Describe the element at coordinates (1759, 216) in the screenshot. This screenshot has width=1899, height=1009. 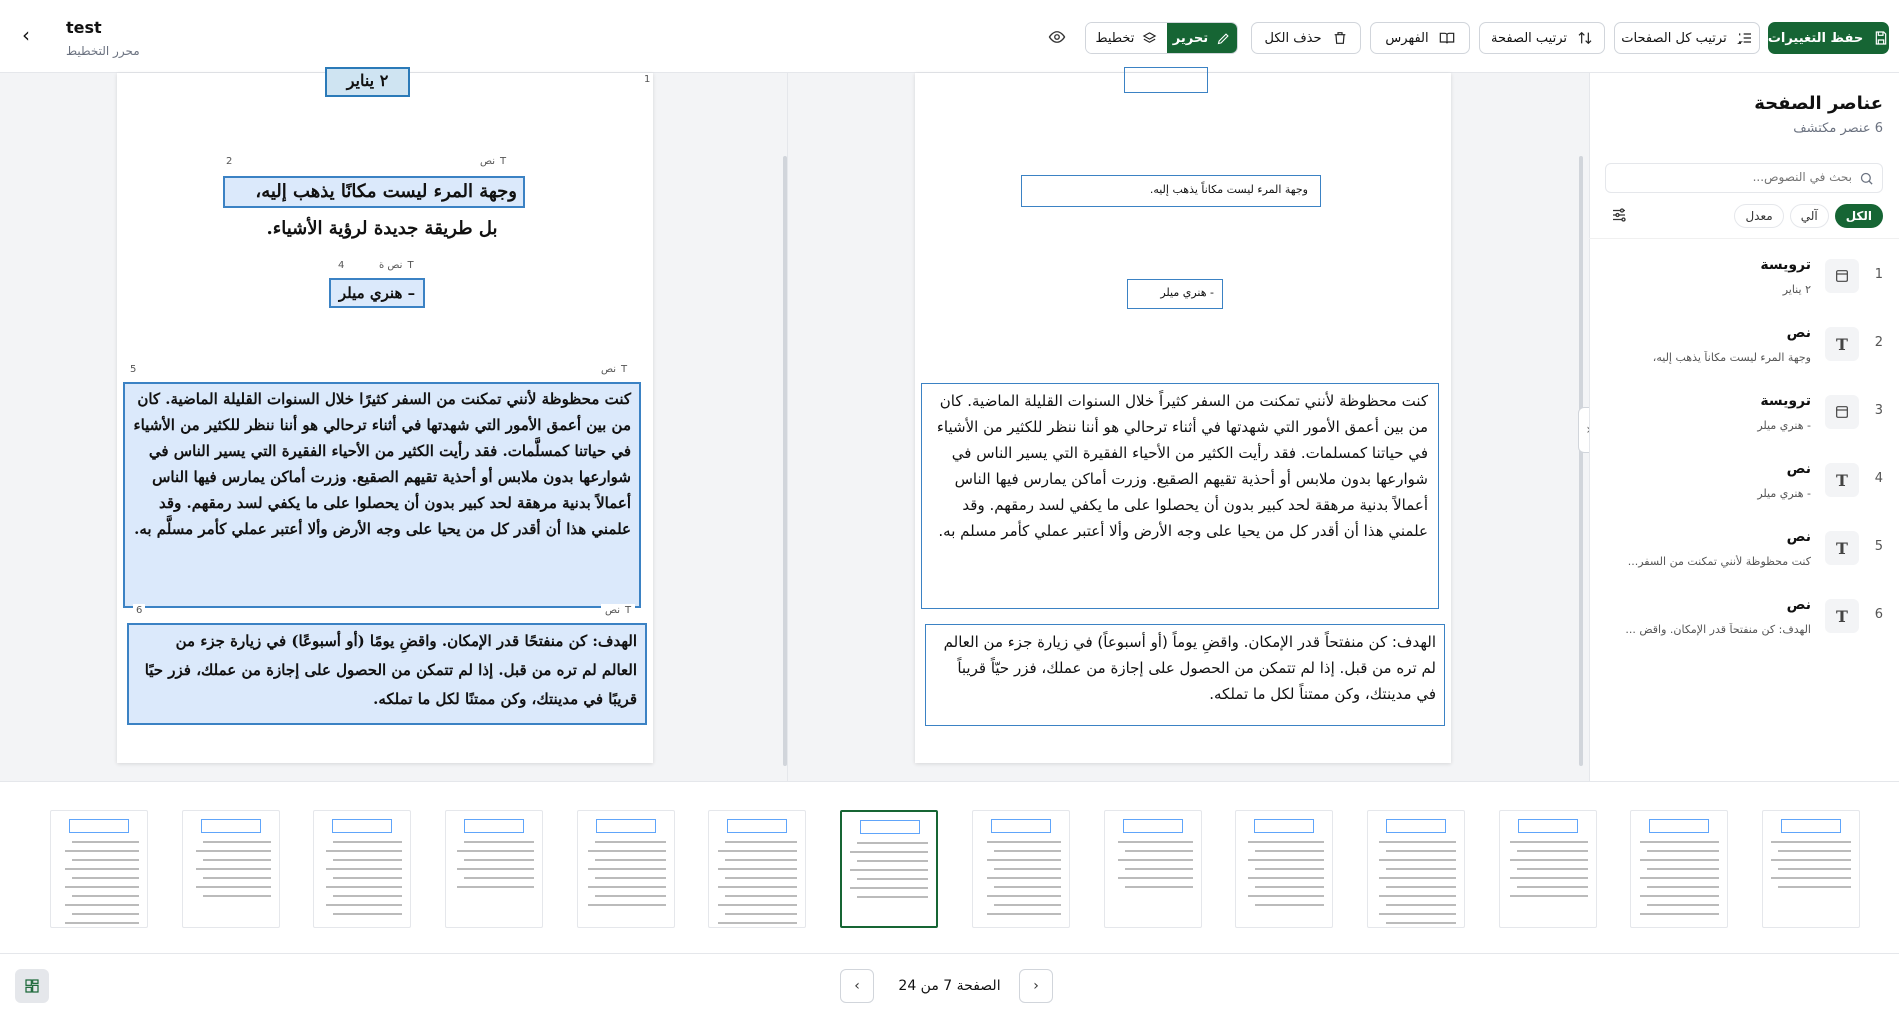
I see `filter-modified: معدل` at that location.